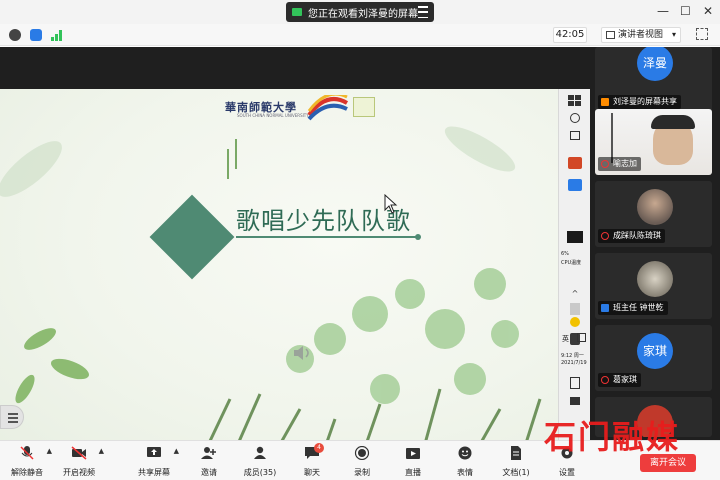 The image size is (720, 480). What do you see at coordinates (581, 337) in the screenshot?
I see `keyboard-icon` at bounding box center [581, 337].